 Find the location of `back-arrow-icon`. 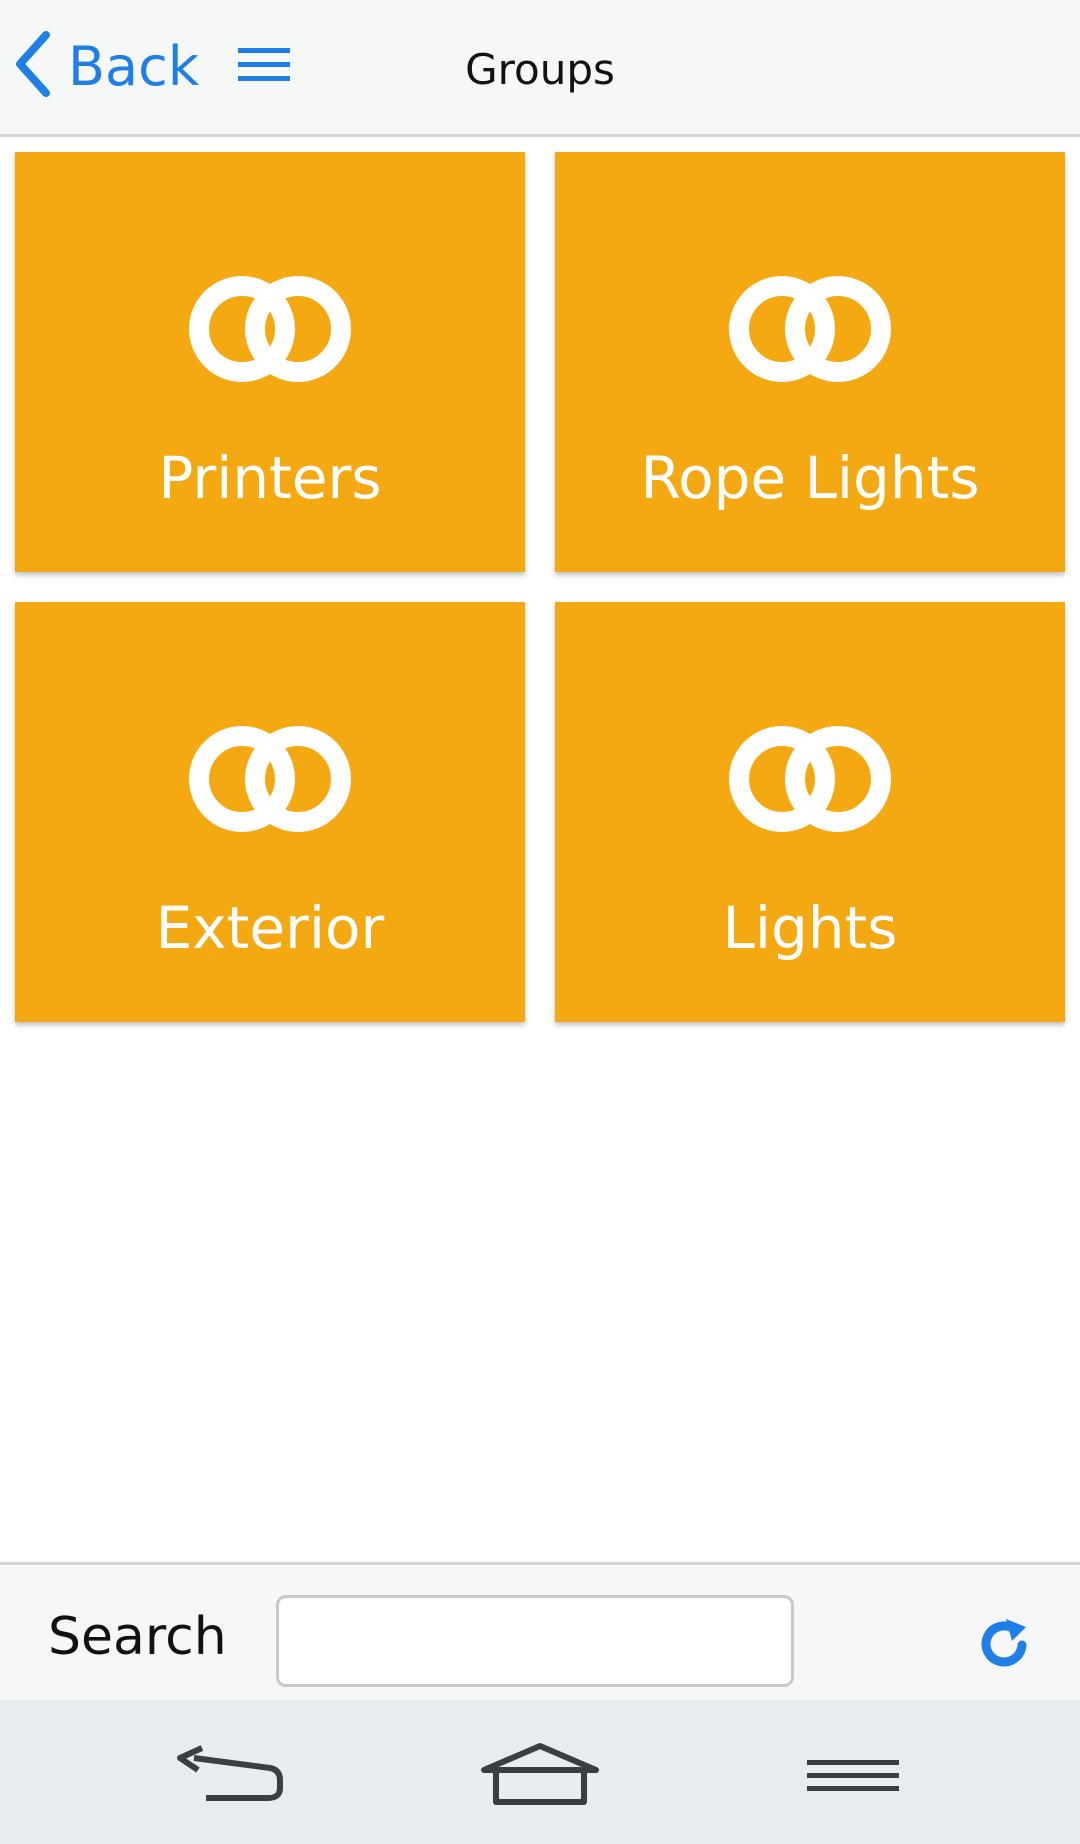

back-arrow-icon is located at coordinates (228, 1779).